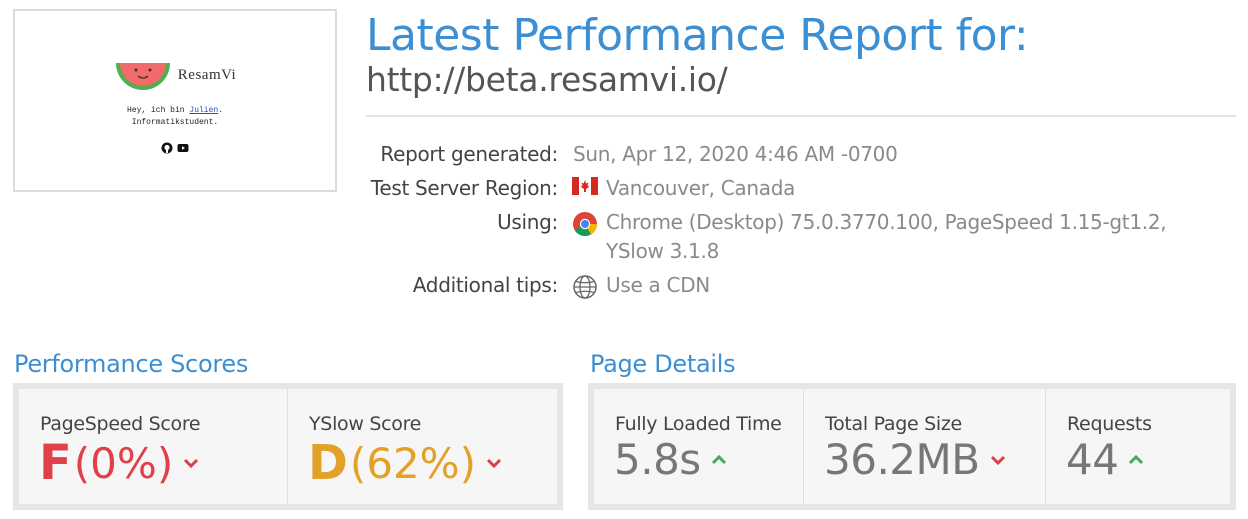  I want to click on divider, so click(801, 116).